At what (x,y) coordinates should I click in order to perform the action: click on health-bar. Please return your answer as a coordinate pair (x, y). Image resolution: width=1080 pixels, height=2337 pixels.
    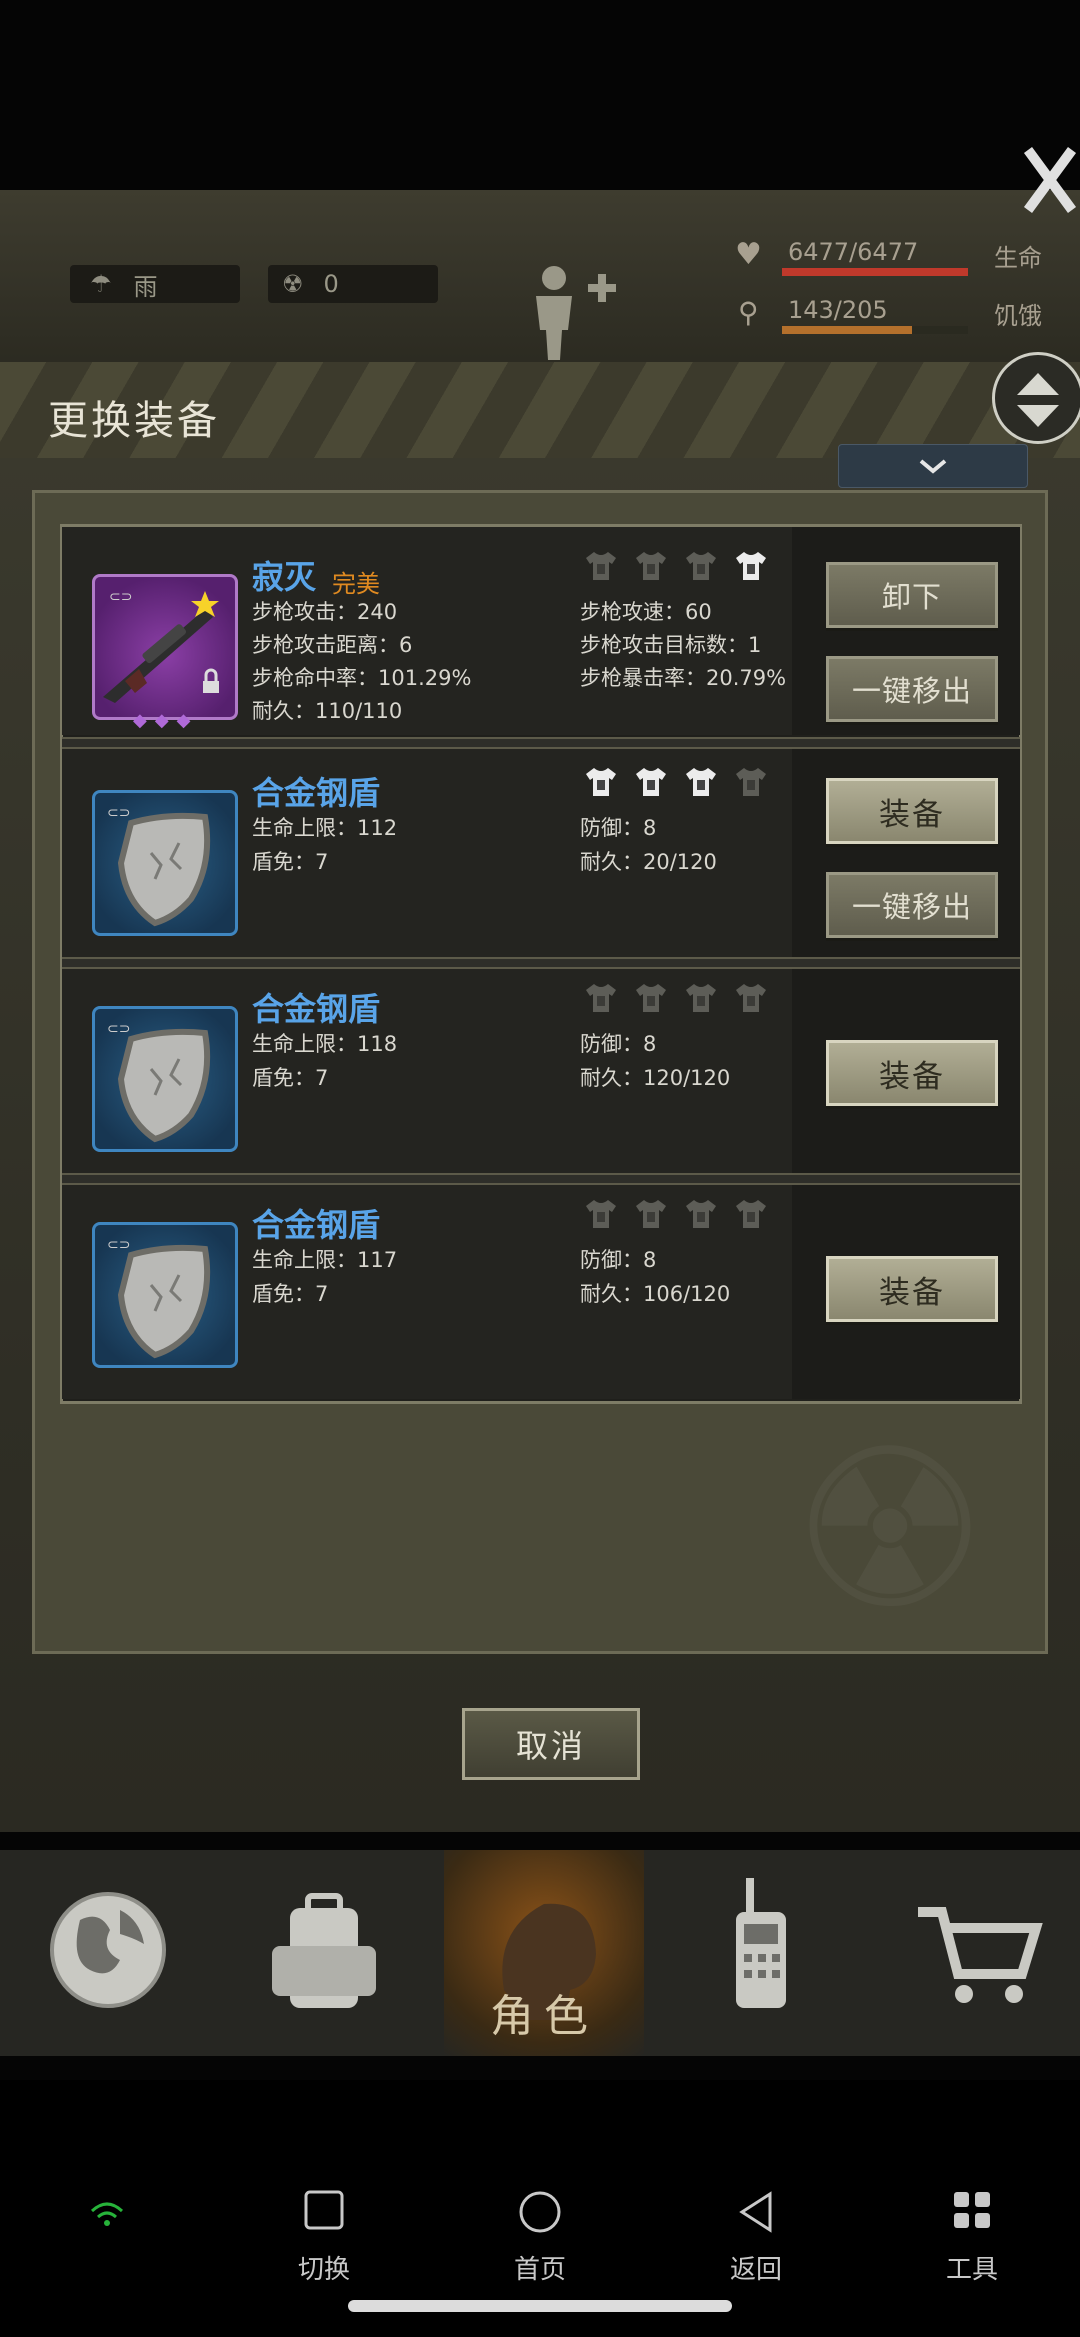
    Looking at the image, I should click on (875, 272).